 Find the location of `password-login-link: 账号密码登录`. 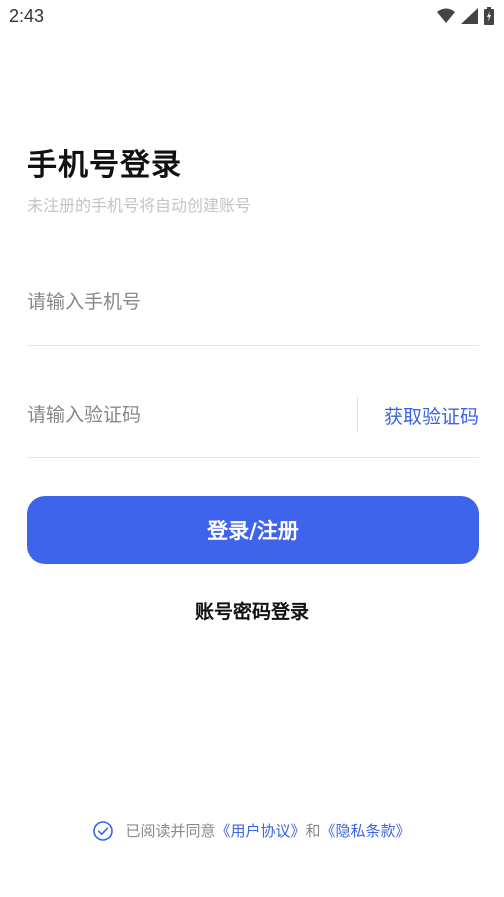

password-login-link: 账号密码登录 is located at coordinates (252, 610).